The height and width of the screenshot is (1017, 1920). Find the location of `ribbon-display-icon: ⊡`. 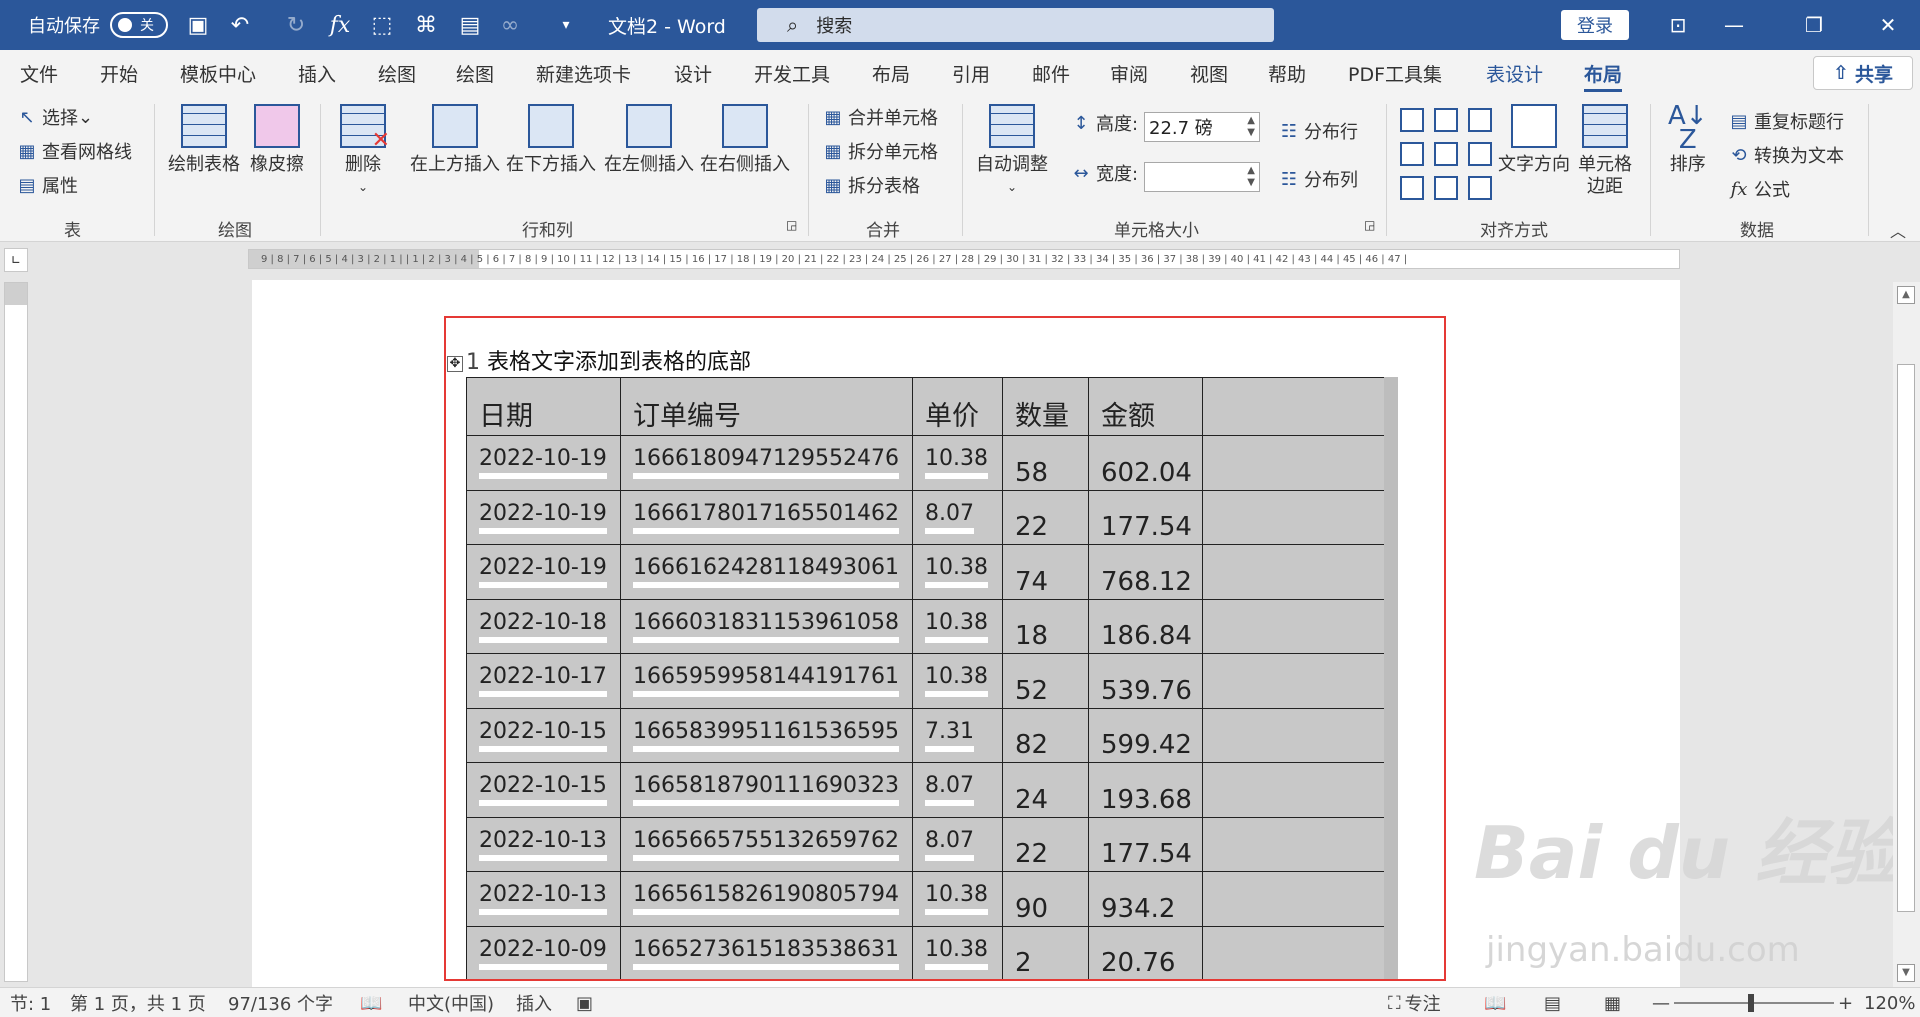

ribbon-display-icon: ⊡ is located at coordinates (1678, 25).